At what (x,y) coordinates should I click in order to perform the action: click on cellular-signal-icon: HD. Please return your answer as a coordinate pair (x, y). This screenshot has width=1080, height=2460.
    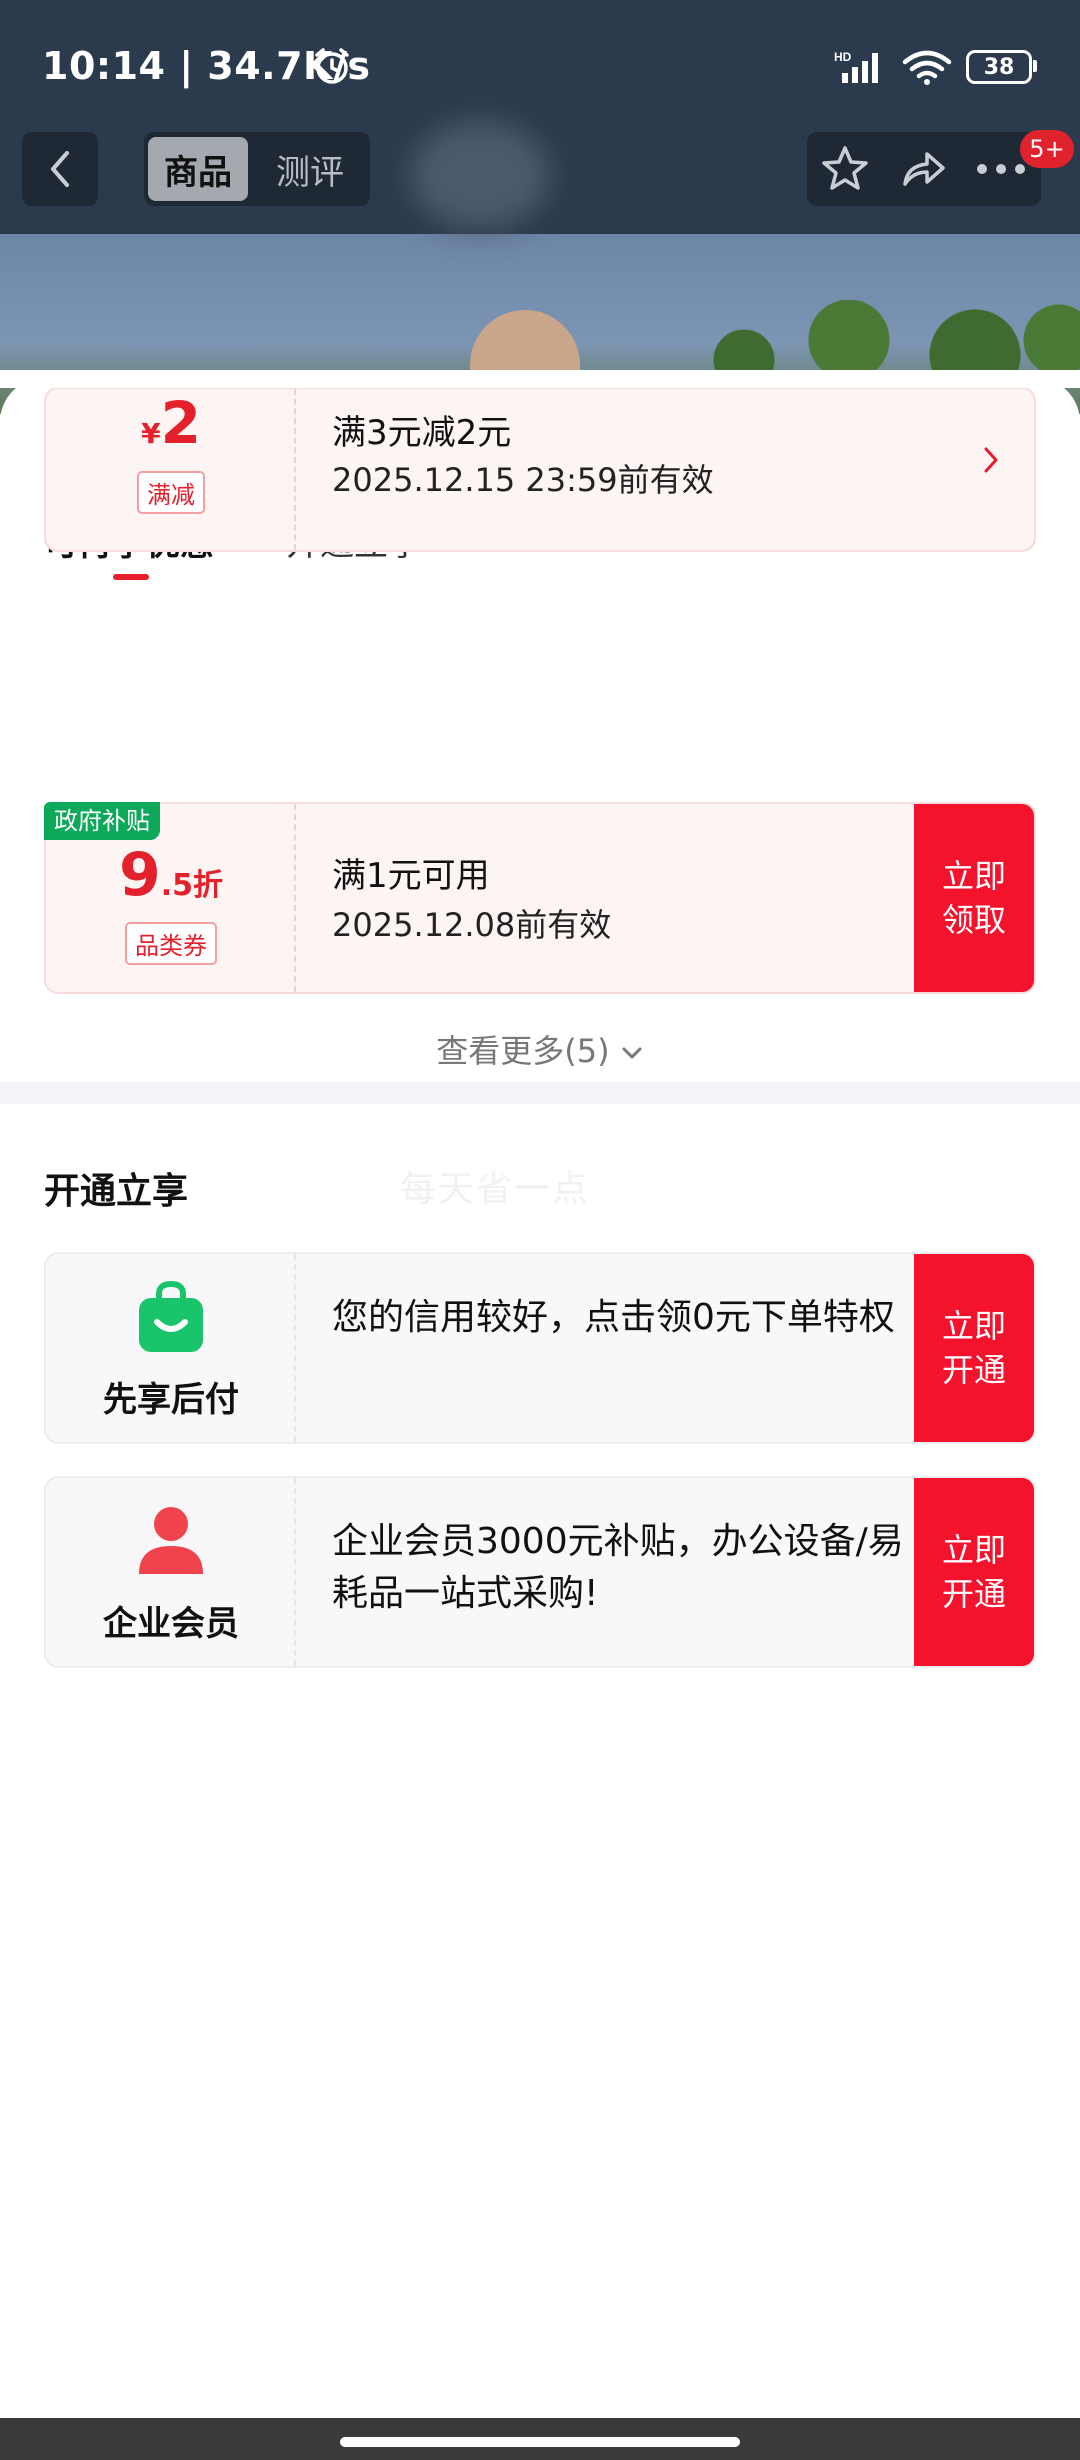
    Looking at the image, I should click on (856, 66).